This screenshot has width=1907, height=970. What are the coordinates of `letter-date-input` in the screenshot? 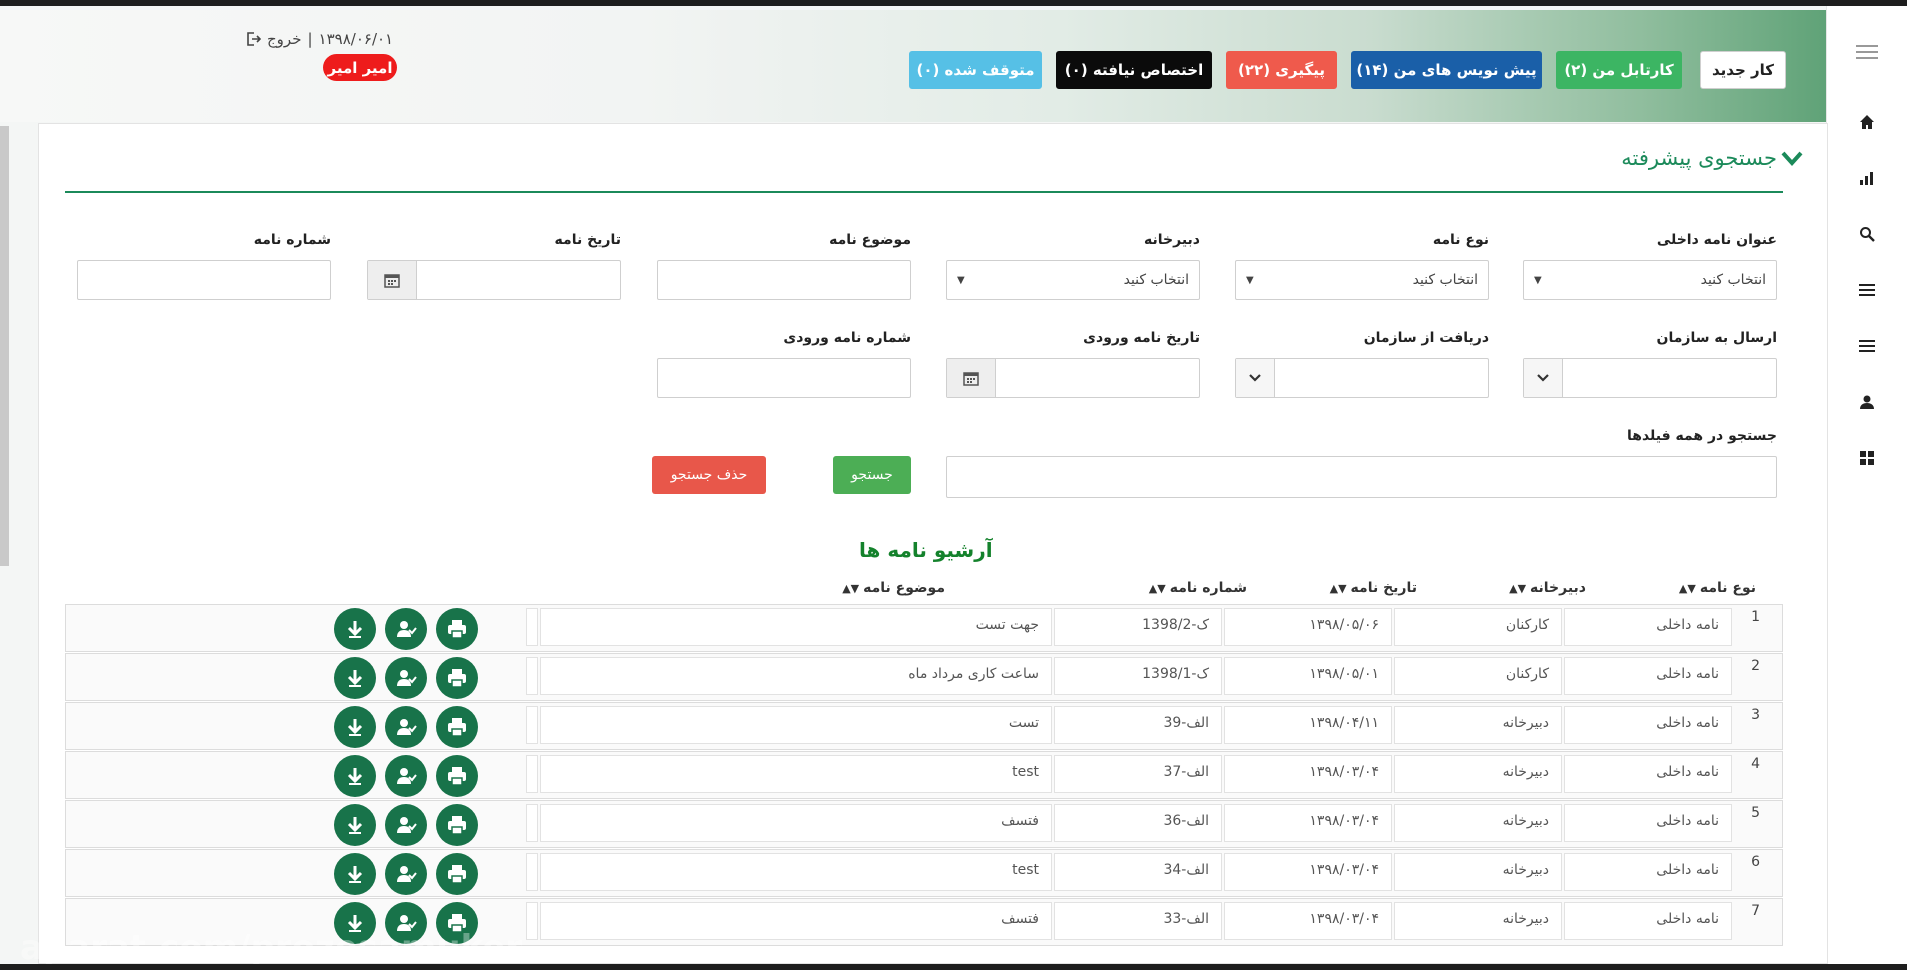 It's located at (494, 280).